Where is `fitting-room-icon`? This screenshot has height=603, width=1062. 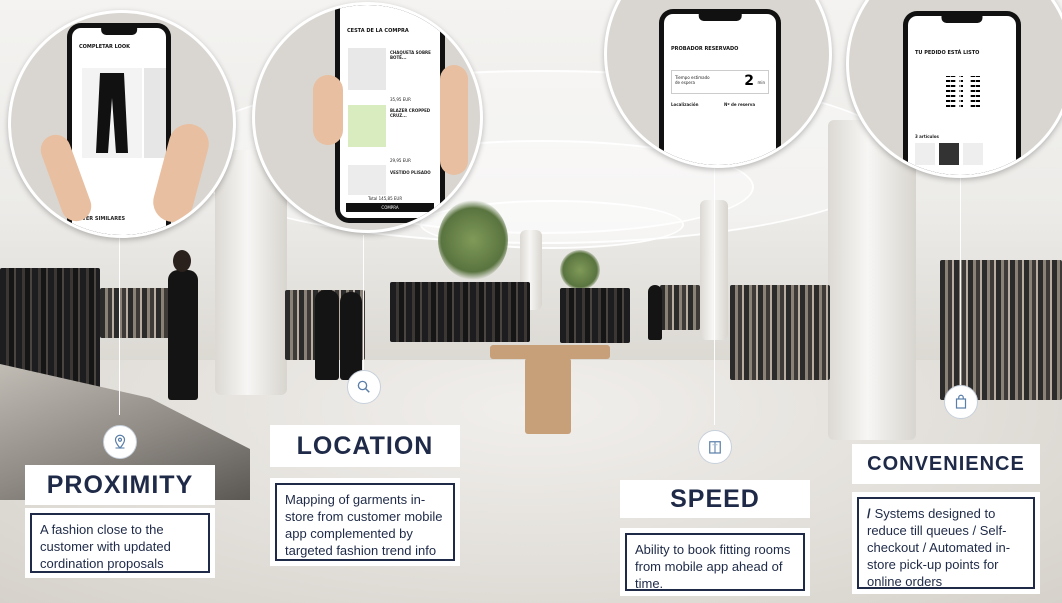
fitting-room-icon is located at coordinates (715, 447).